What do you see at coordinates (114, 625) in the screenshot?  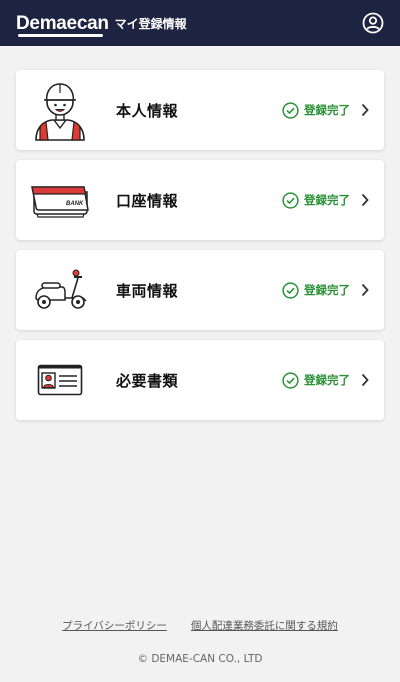 I see `privacy-policy-link: プライバシーポリシー` at bounding box center [114, 625].